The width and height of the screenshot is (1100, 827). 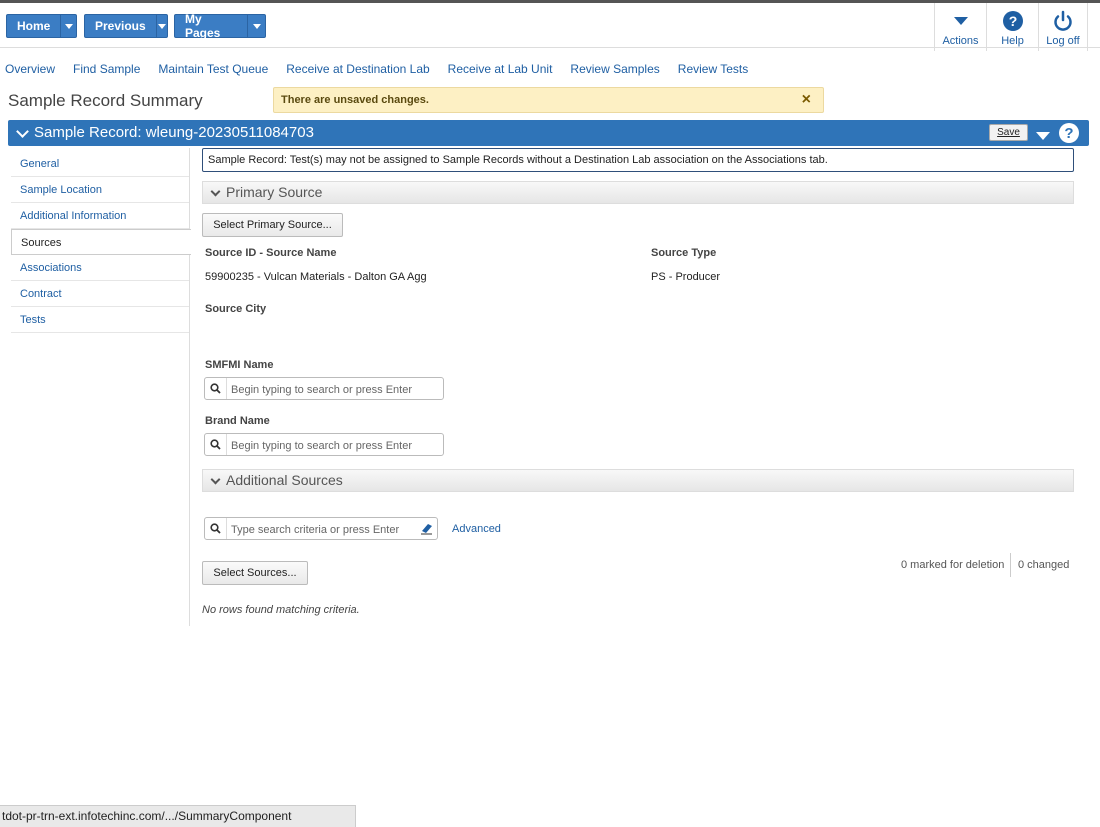 What do you see at coordinates (239, 365) in the screenshot?
I see `smfmi-name-label: SMFMI Name` at bounding box center [239, 365].